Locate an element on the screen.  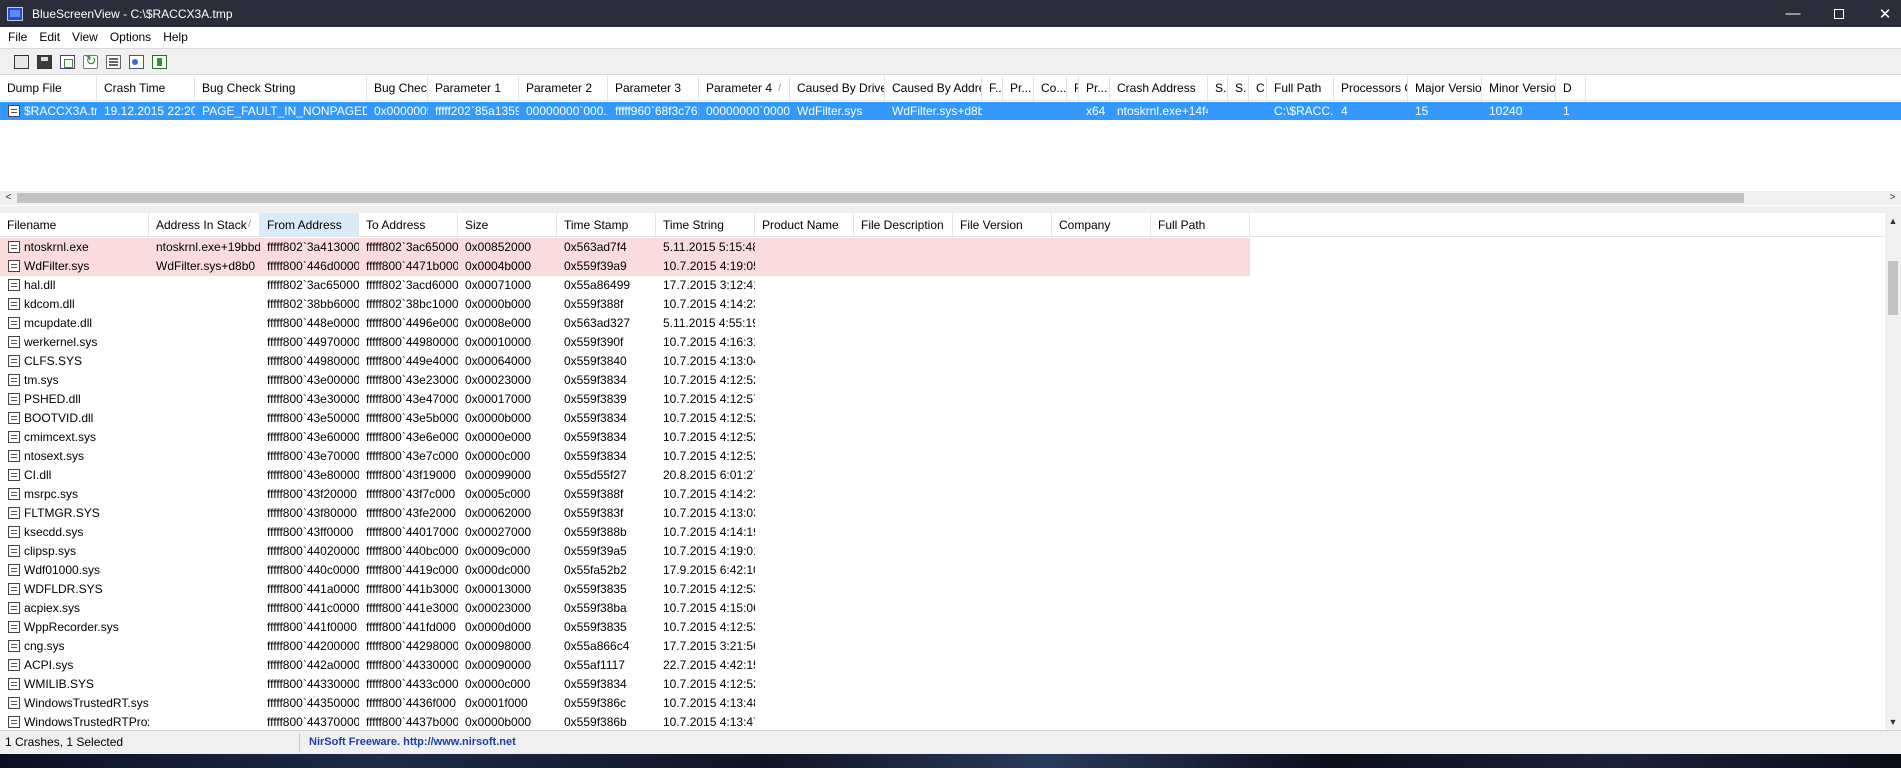
column-header: C is located at coordinates (1258, 88).